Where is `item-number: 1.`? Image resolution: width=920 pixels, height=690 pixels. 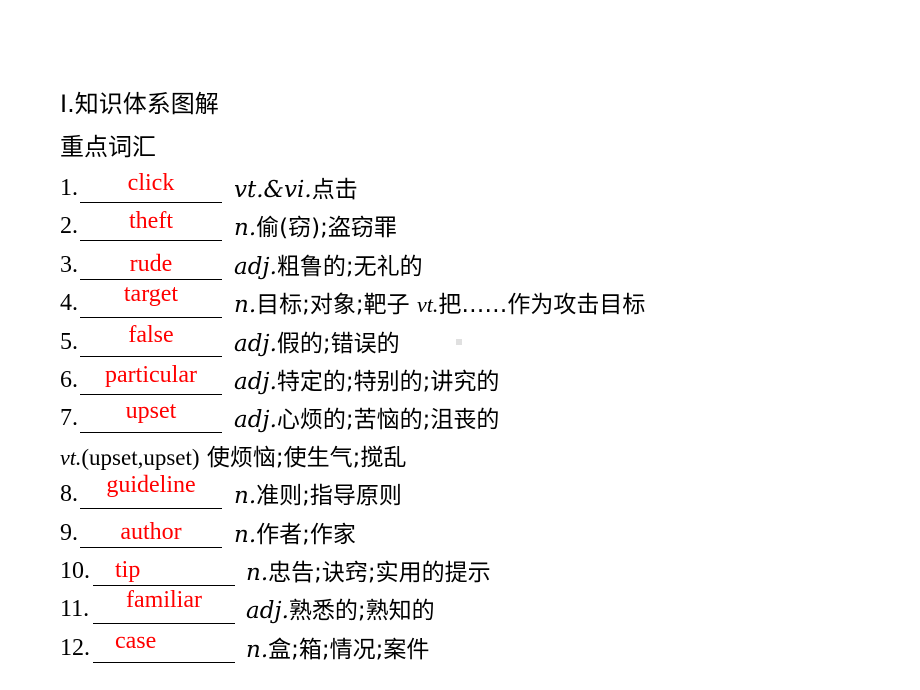 item-number: 1. is located at coordinates (69, 188).